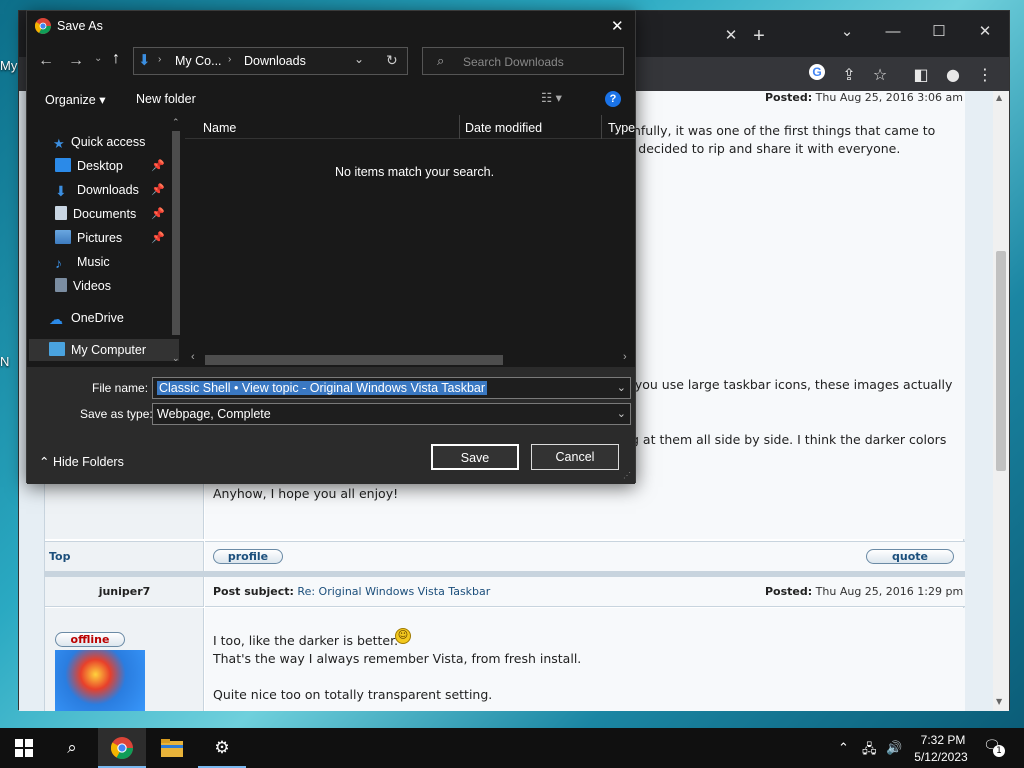 The width and height of the screenshot is (1024, 768). Describe the element at coordinates (124, 591) in the screenshot. I see `post-author: juniper7` at that location.